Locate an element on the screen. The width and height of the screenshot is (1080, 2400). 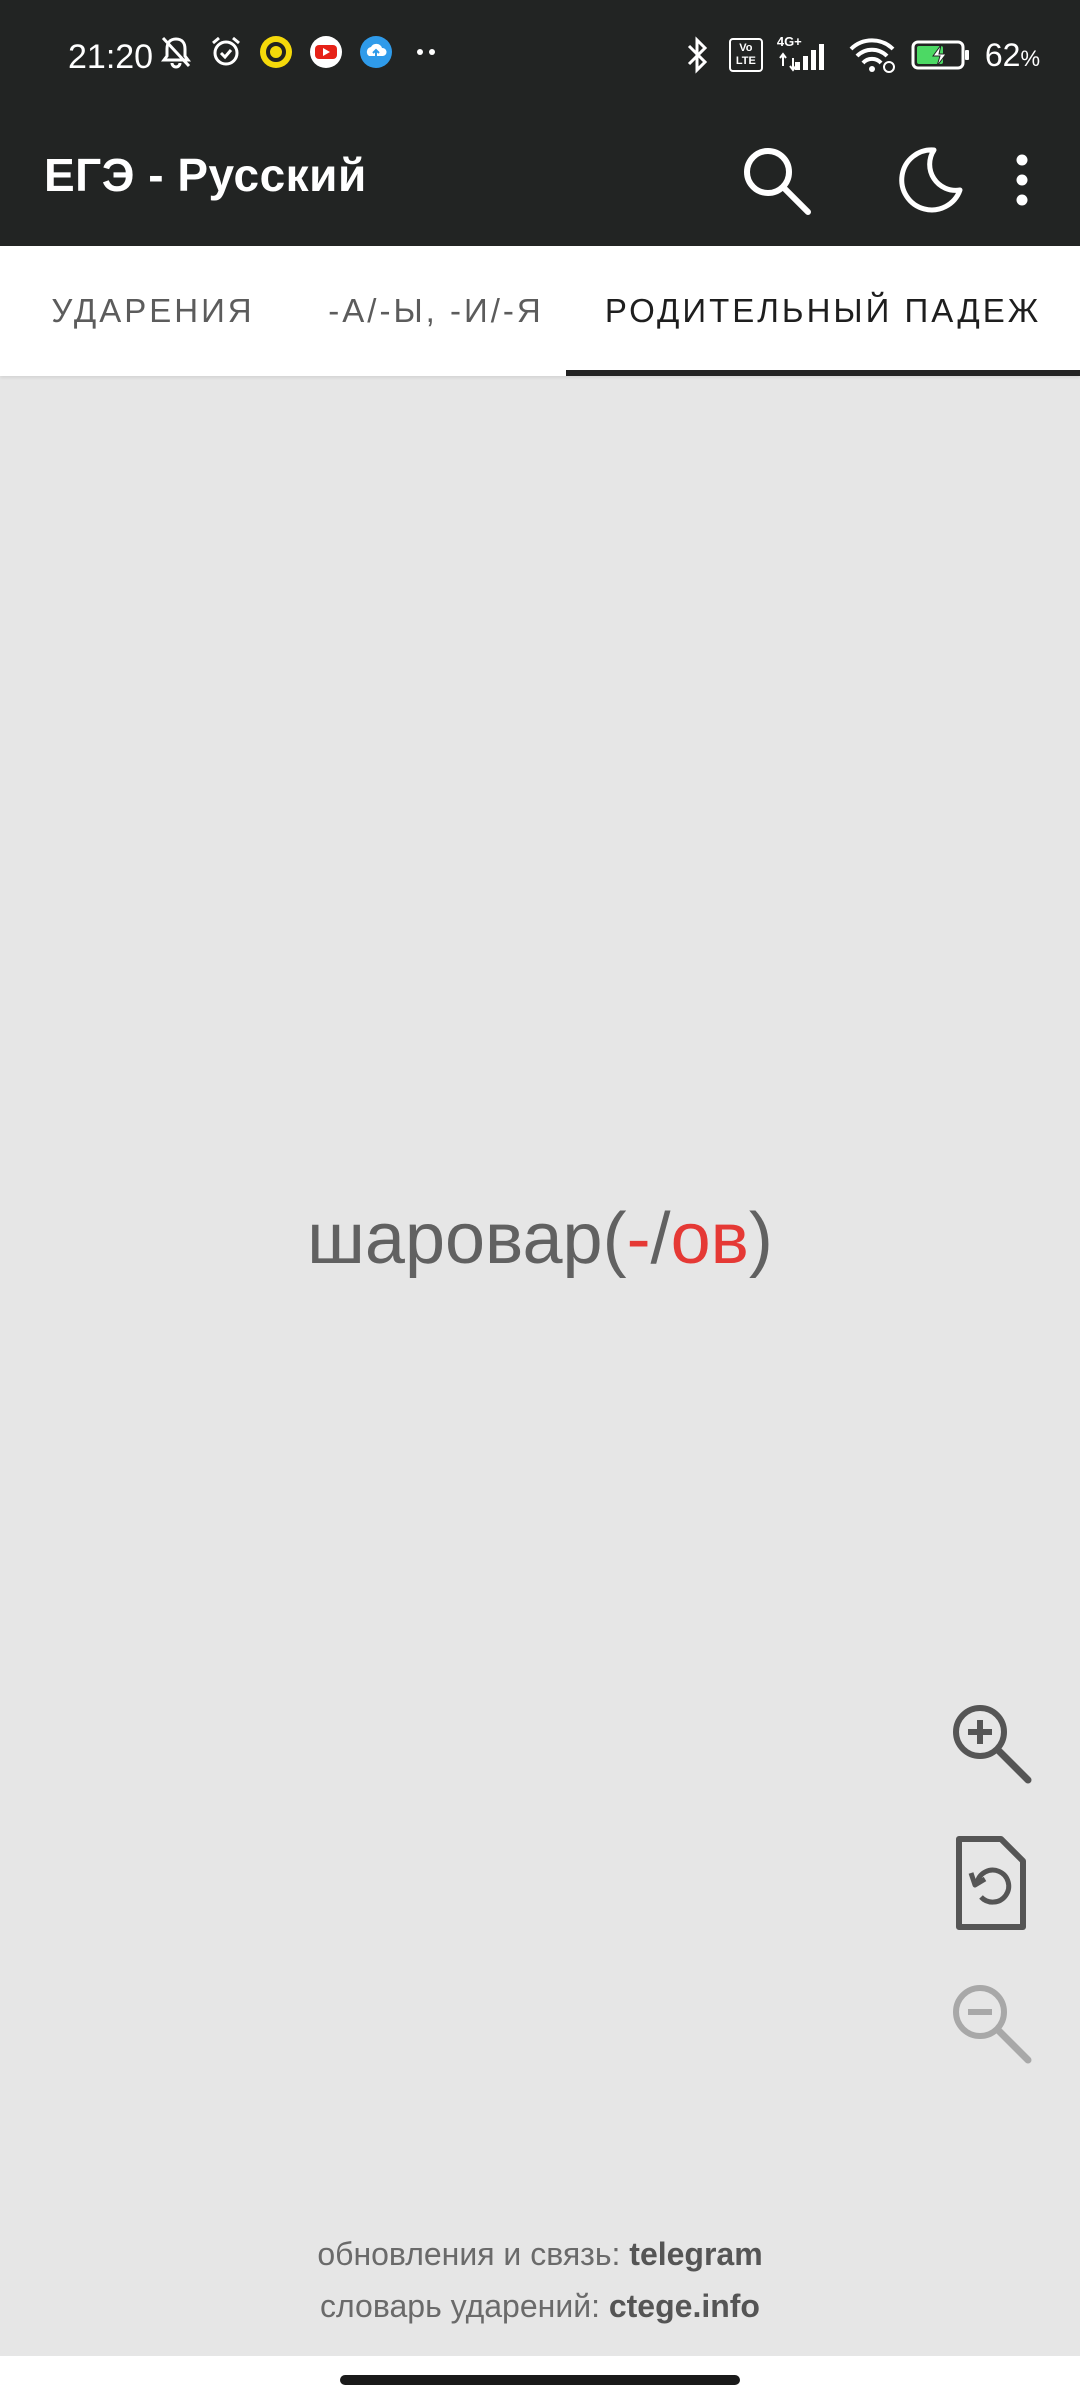
zoom-controls is located at coordinates (991, 1900).